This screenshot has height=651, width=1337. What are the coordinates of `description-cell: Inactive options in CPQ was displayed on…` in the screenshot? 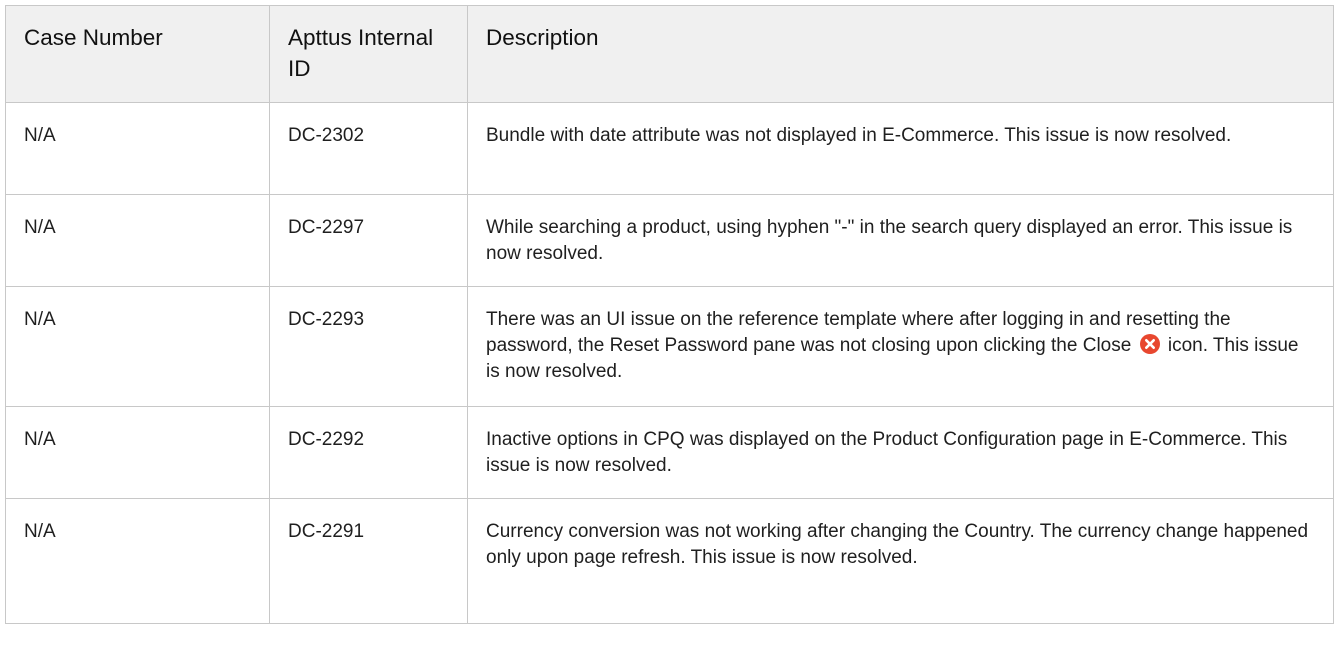 It's located at (900, 452).